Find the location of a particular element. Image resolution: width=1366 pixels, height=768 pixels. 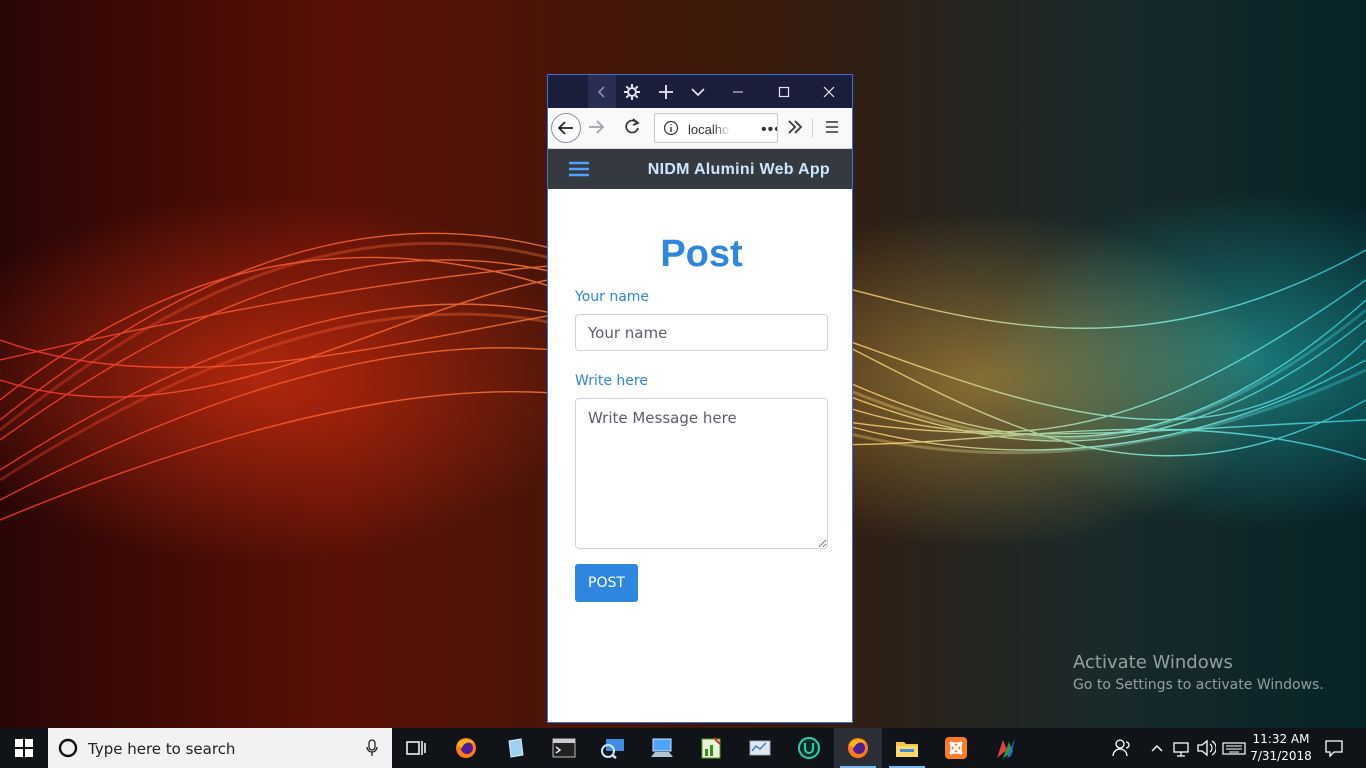

taskbar-u-app is located at coordinates (809, 748).